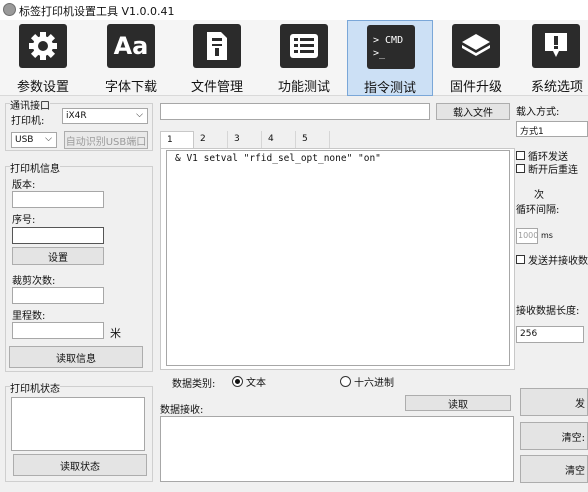 Image resolution: width=588 pixels, height=492 pixels. What do you see at coordinates (28, 121) in the screenshot?
I see `printer-label: 打印机:` at bounding box center [28, 121].